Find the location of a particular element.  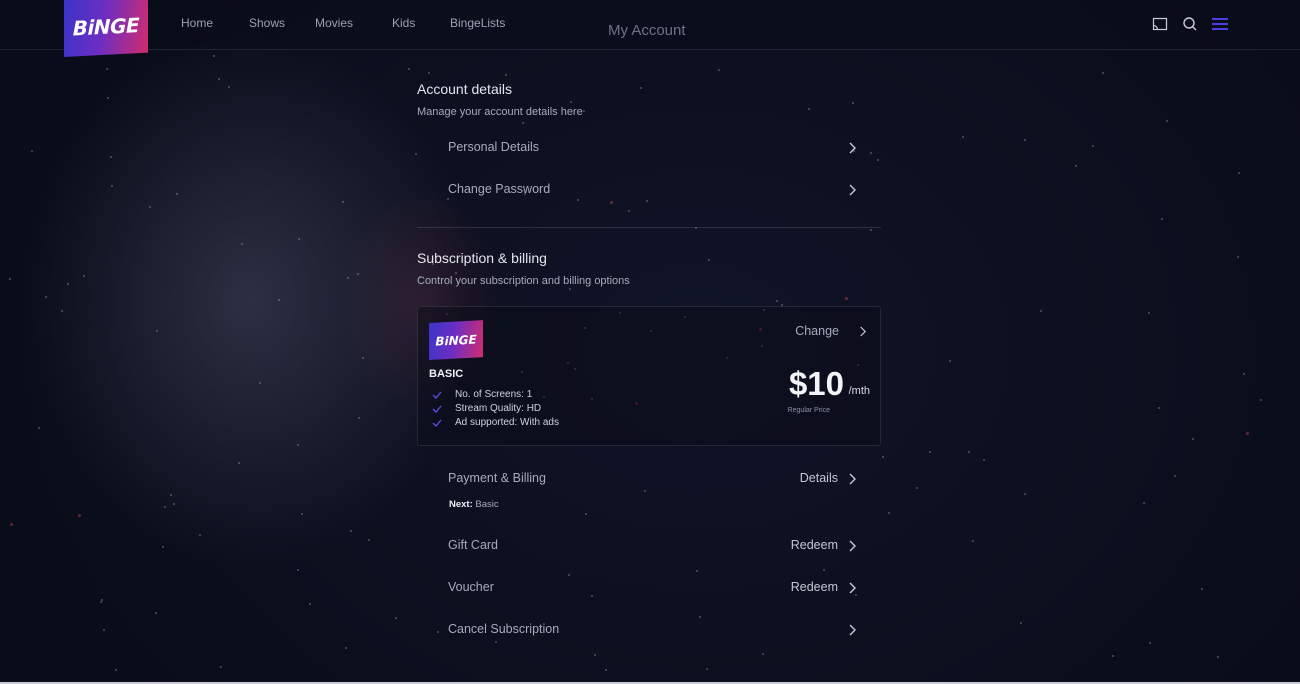

row-label: Gift Card is located at coordinates (473, 545).